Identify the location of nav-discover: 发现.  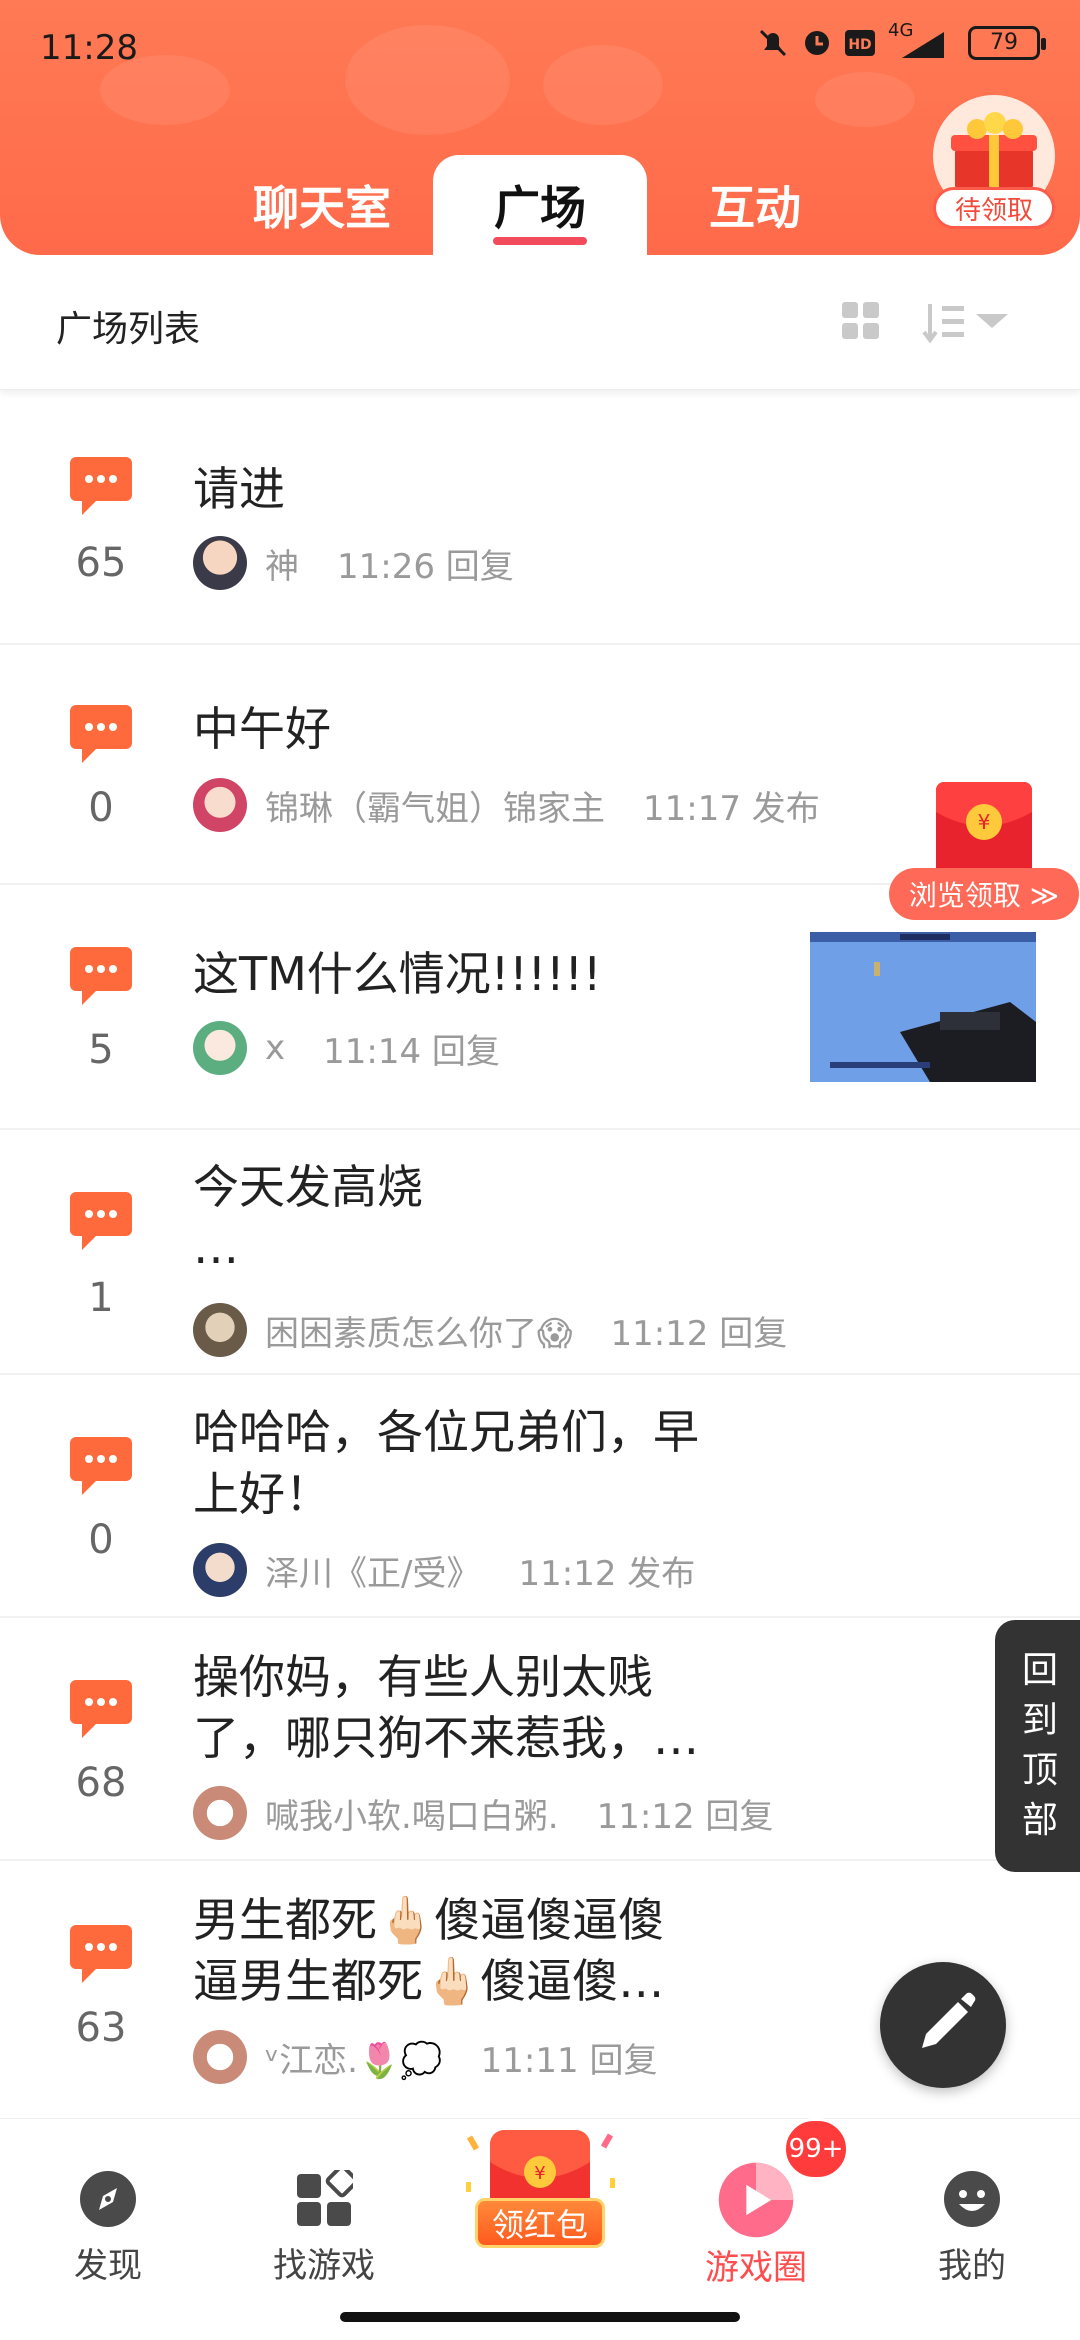
(108, 2208).